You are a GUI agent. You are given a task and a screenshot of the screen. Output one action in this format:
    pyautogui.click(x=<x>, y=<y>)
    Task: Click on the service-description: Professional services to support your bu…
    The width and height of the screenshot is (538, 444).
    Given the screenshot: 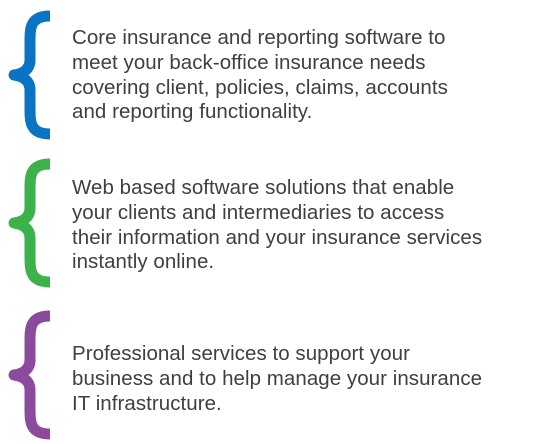 What is the action you would take?
    pyautogui.click(x=277, y=378)
    